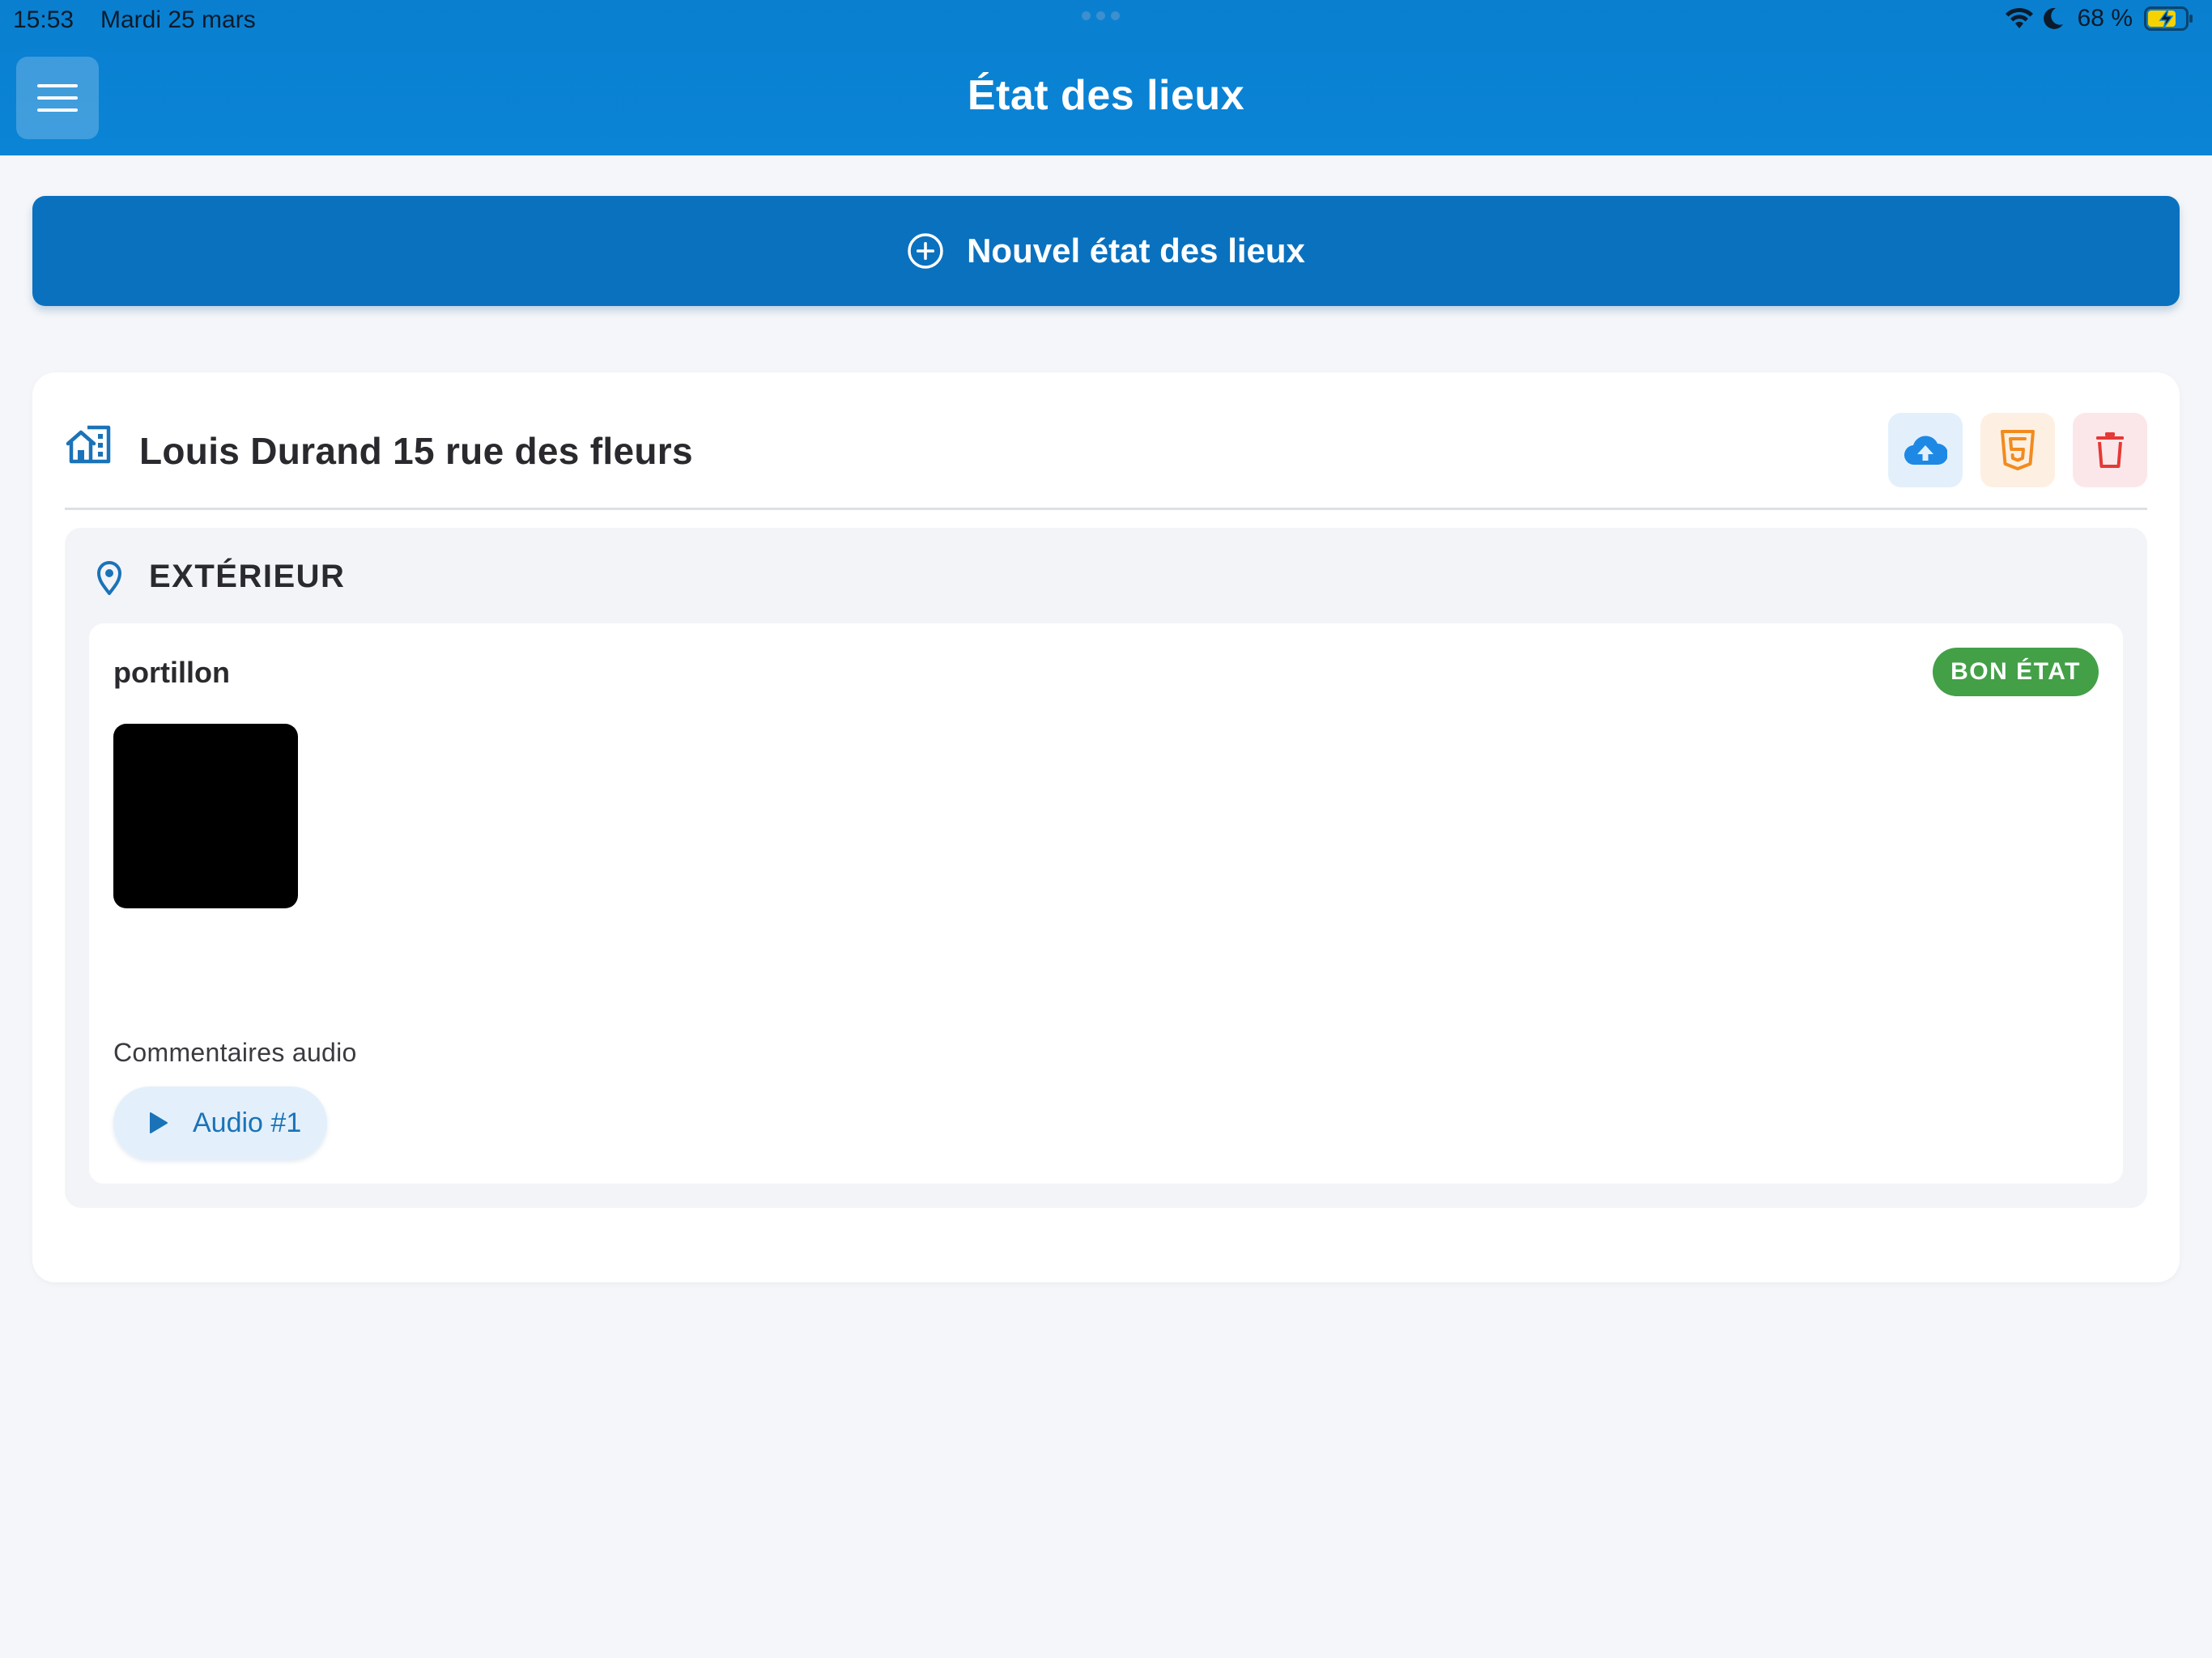  Describe the element at coordinates (2053, 18) in the screenshot. I see `moon-icon` at that location.